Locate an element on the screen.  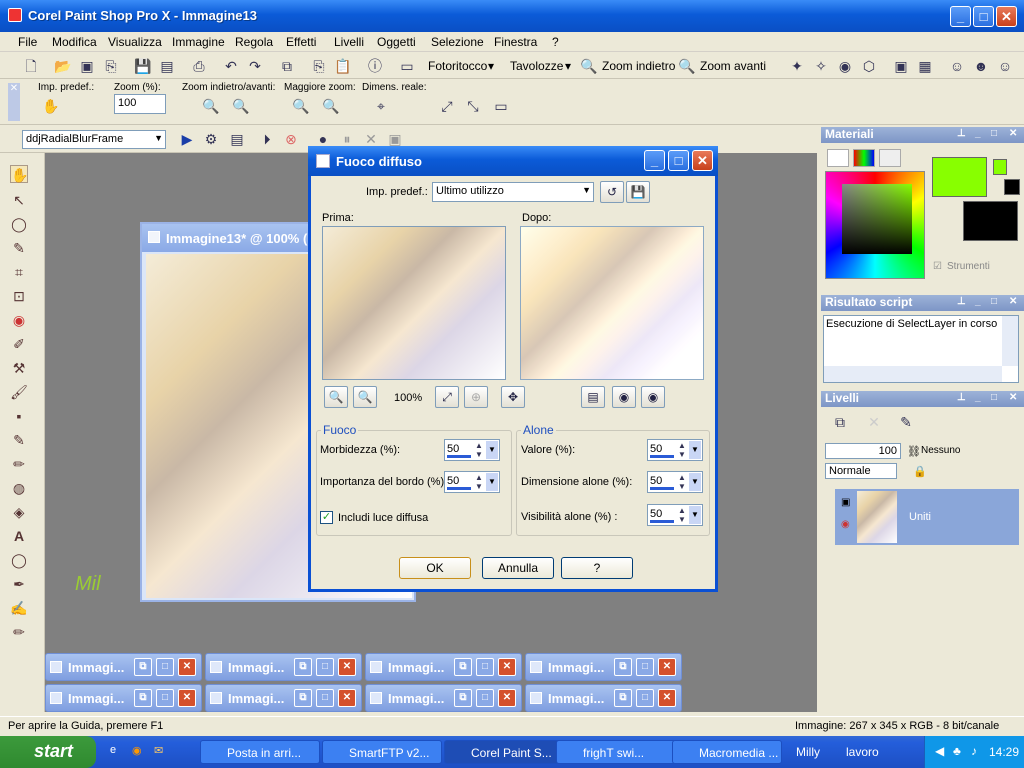
save-preset-icon: 💾 is located at coordinates (638, 192).